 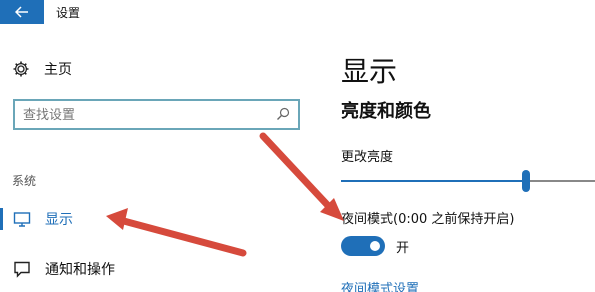 I want to click on active-indicator, so click(x=1, y=219).